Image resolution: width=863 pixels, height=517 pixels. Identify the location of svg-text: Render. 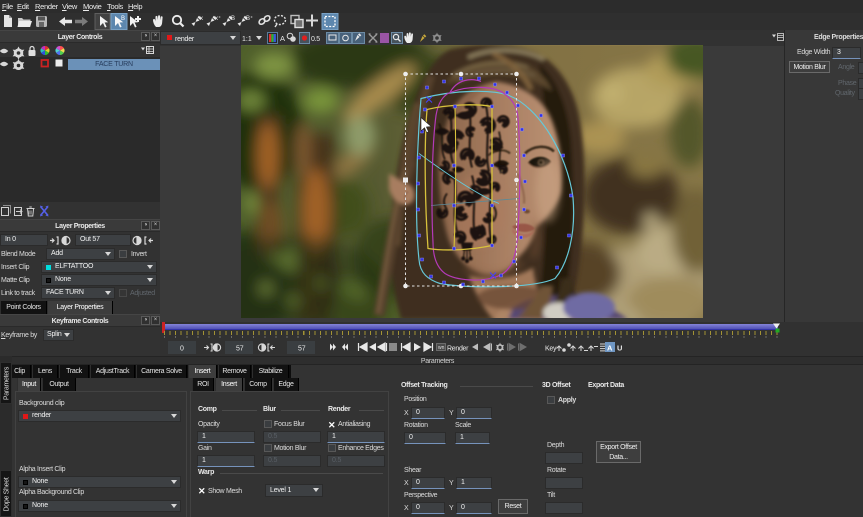
(458, 349).